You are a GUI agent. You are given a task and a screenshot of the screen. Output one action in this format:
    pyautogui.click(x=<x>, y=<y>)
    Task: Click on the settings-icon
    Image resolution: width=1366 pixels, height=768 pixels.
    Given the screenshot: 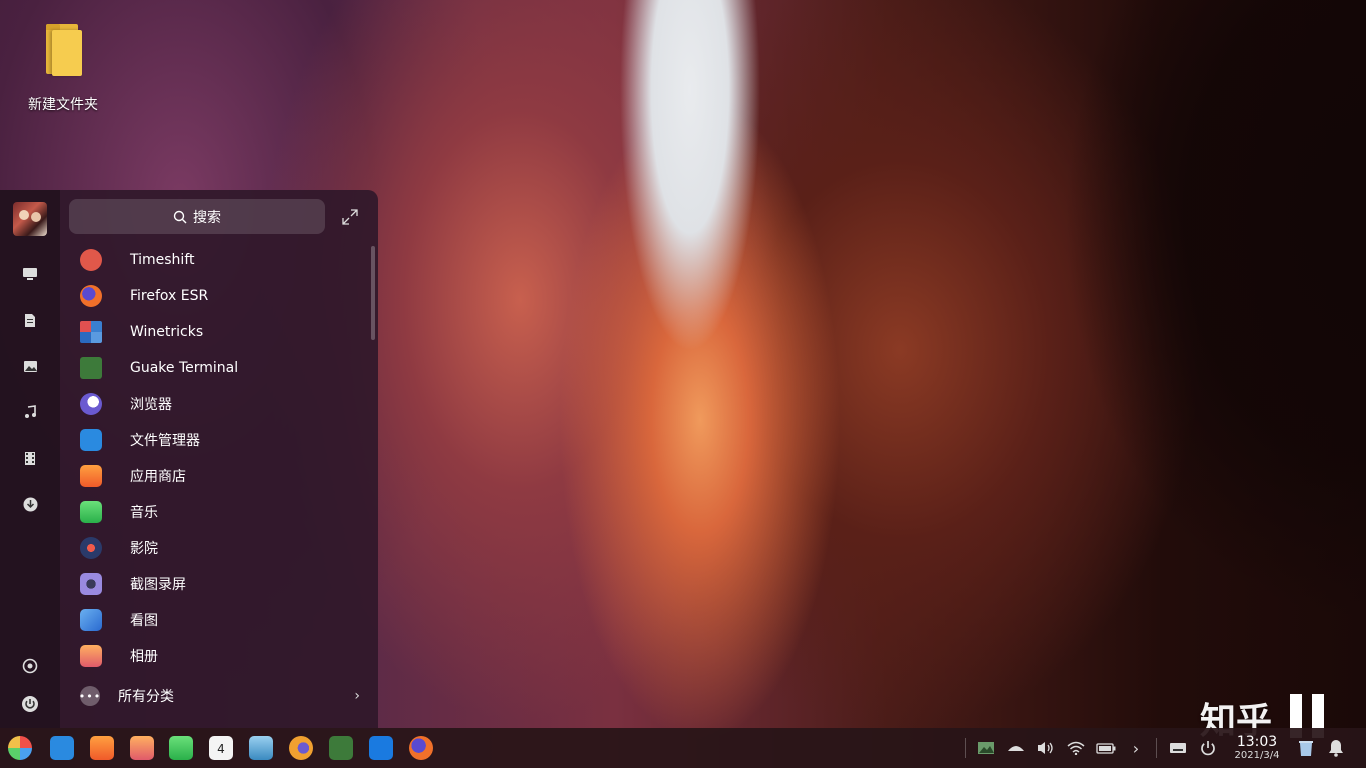 What is the action you would take?
    pyautogui.click(x=30, y=666)
    